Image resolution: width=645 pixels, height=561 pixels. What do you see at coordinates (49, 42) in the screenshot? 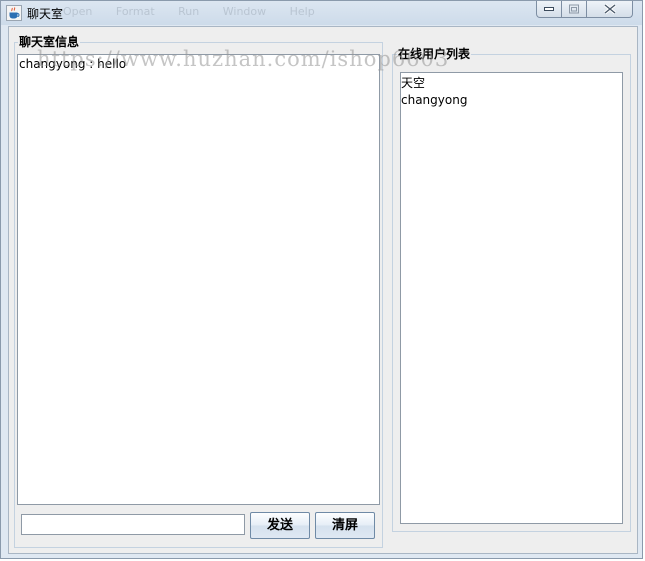
I see `chat-group-title: 聊天室信息` at bounding box center [49, 42].